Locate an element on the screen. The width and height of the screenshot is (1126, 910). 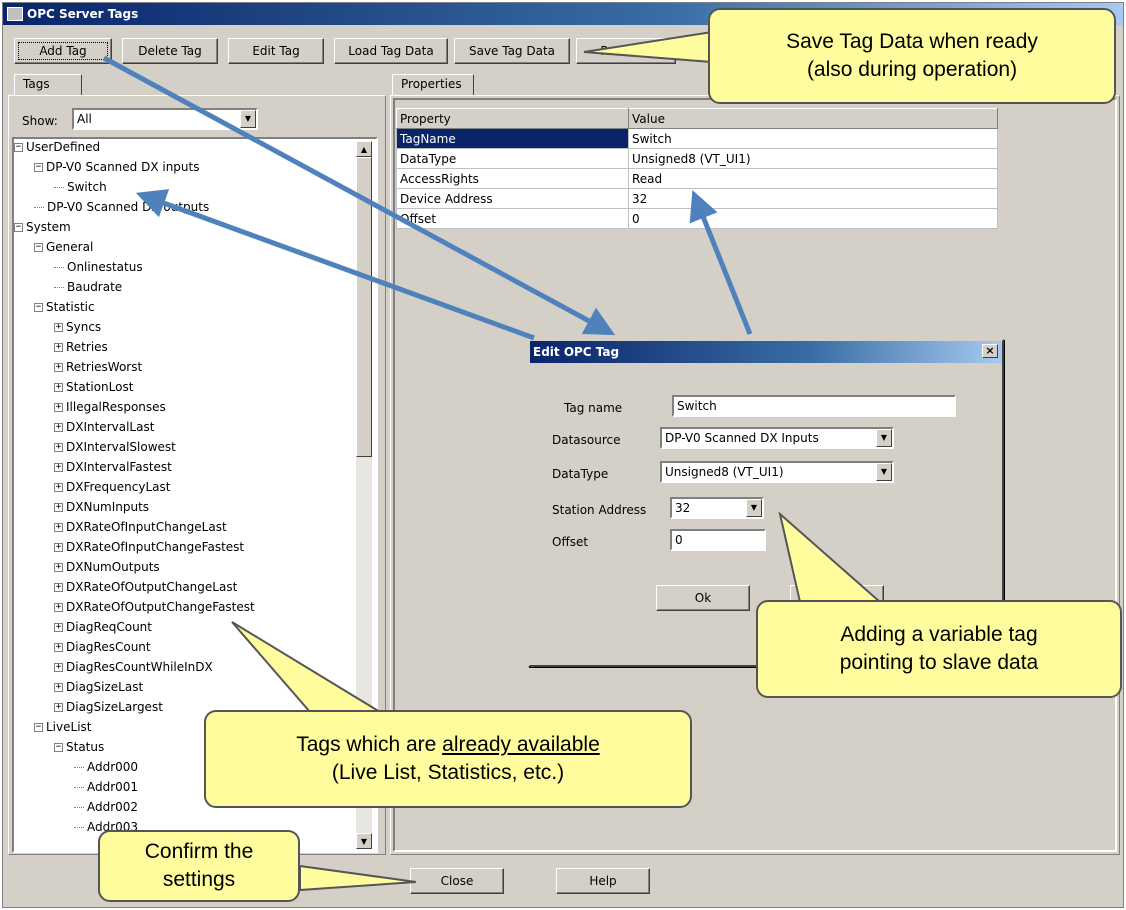
scroll-up-icon: ▲ is located at coordinates (364, 149).